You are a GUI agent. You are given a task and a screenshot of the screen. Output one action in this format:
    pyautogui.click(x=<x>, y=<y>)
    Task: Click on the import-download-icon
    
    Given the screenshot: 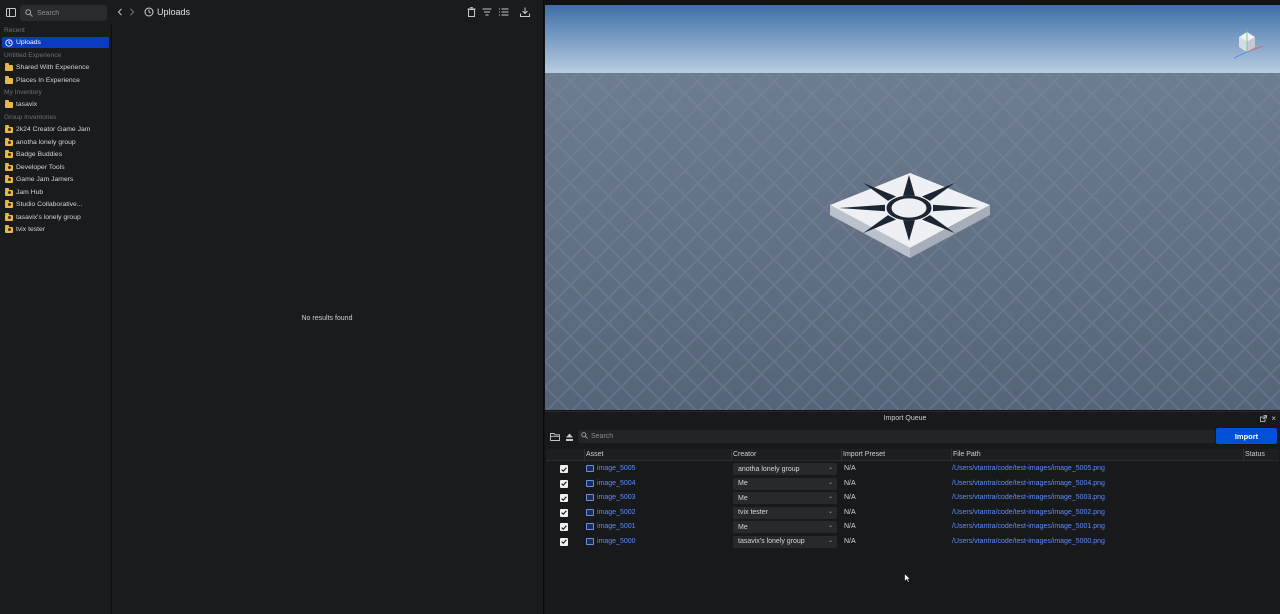 What is the action you would take?
    pyautogui.click(x=525, y=12)
    